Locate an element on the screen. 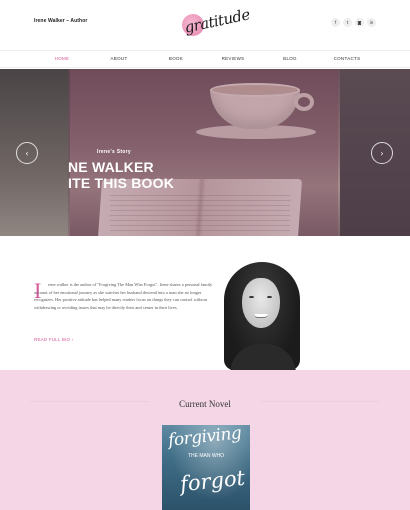  logo-text: gratitude is located at coordinates (217, 21).